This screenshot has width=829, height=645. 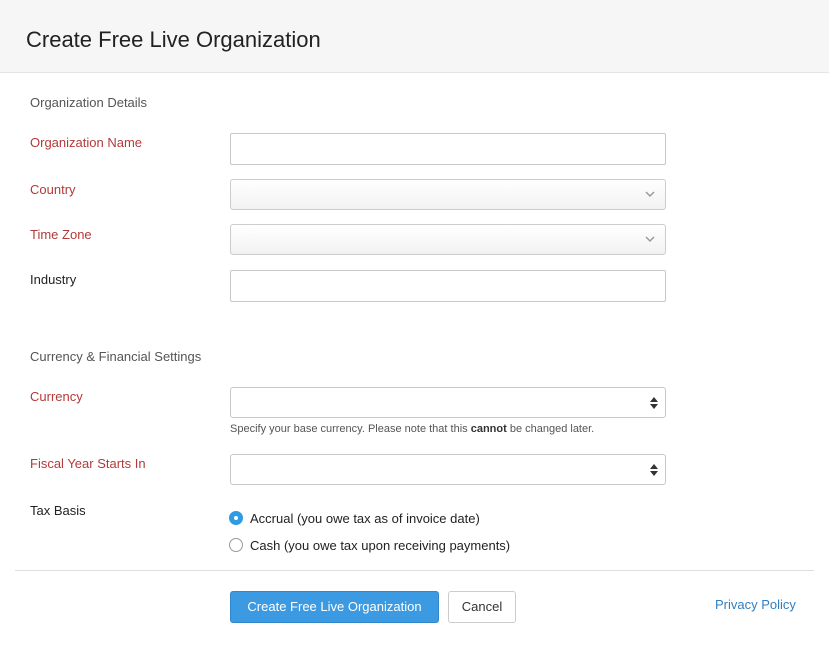 What do you see at coordinates (58, 510) in the screenshot?
I see `tax-basis-label: Tax Basis` at bounding box center [58, 510].